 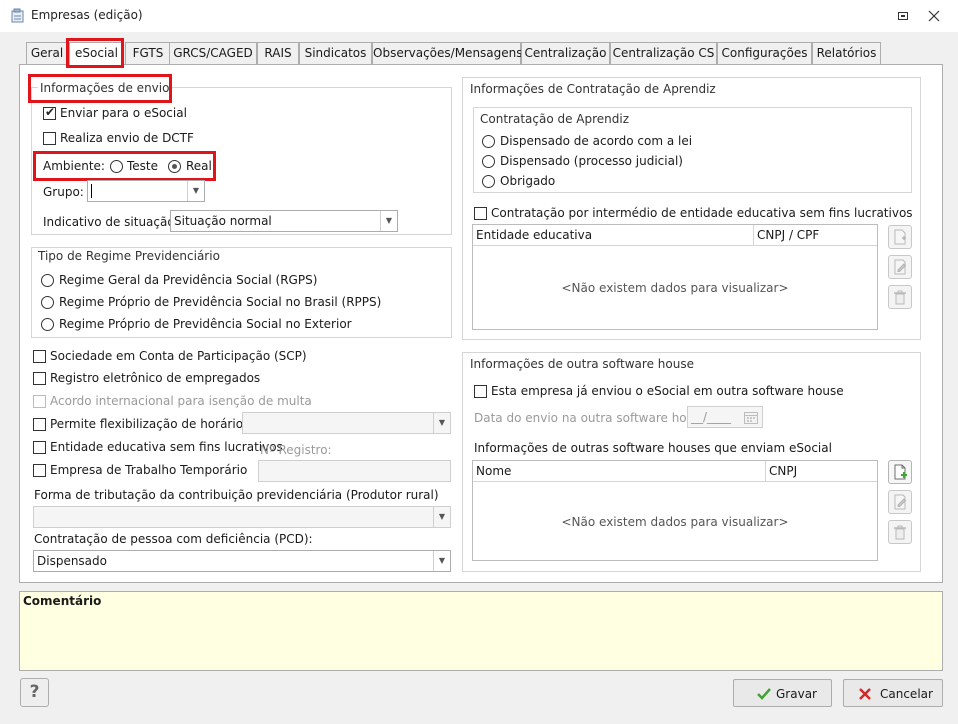 What do you see at coordinates (903, 16) in the screenshot?
I see `restore-icon` at bounding box center [903, 16].